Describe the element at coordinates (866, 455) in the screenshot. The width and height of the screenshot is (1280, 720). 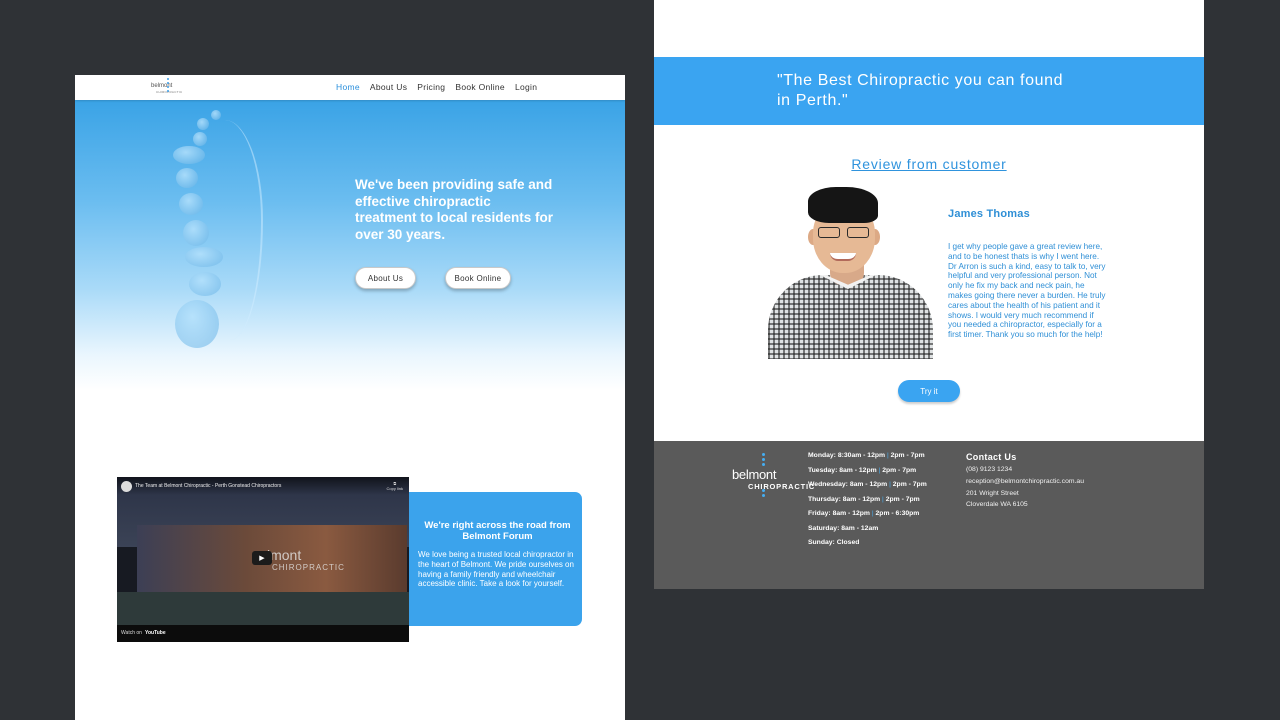
I see `hours-row: Monday: 8:30am - 12pm | 2pm - 7pm` at that location.